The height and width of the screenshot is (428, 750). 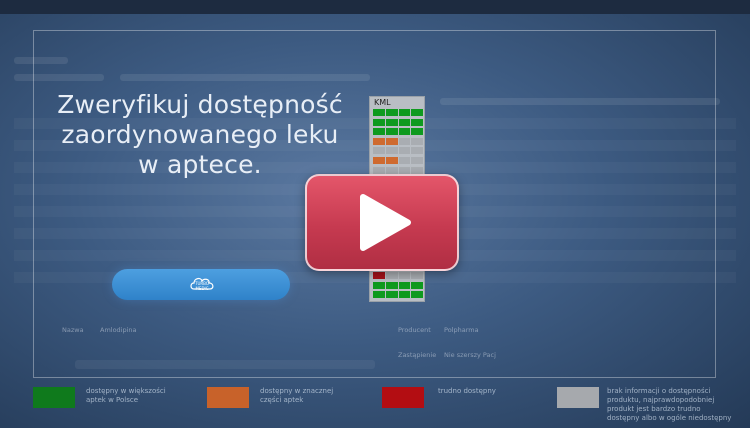 What do you see at coordinates (414, 330) in the screenshot?
I see `field-label-producer: Producent` at bounding box center [414, 330].